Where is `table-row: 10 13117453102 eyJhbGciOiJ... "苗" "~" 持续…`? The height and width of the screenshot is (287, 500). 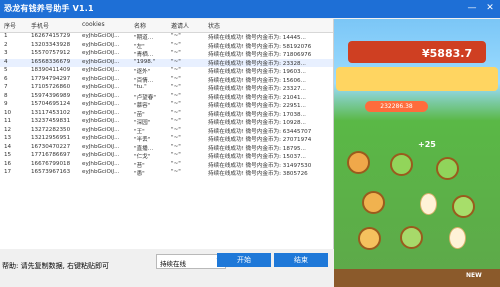 table-row: 10 13117453102 eyJhbGciOiJ... "苗" "~" 持续… is located at coordinates (166, 114).